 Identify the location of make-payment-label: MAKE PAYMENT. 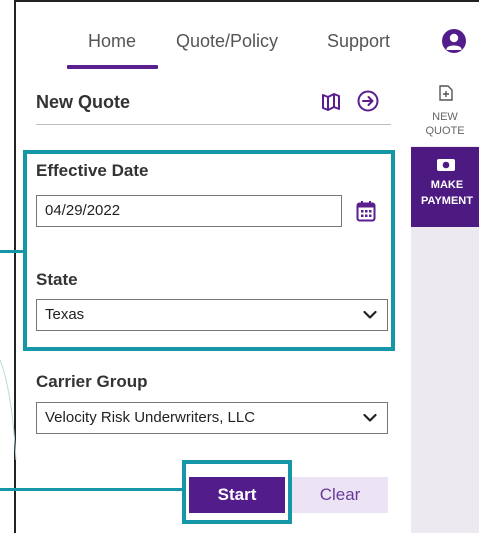
(445, 193).